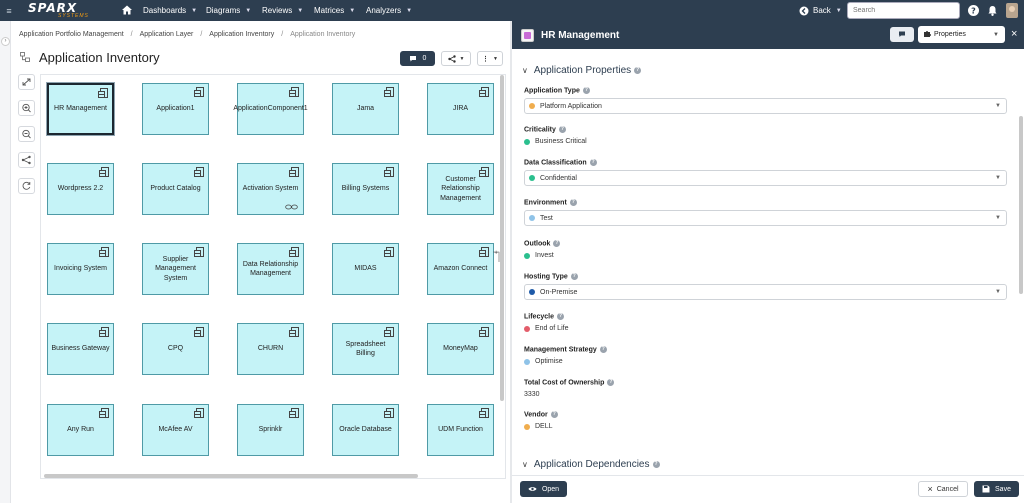 This screenshot has height=503, width=1024. I want to click on close-icon: ×, so click(1014, 34).